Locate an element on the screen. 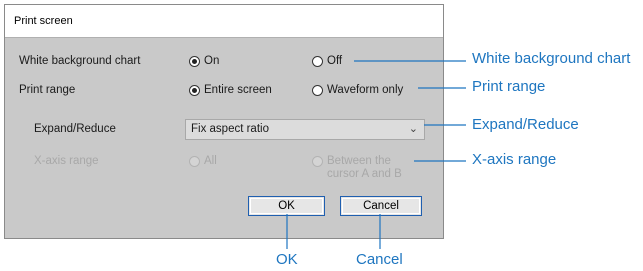  x-axis-all-label: All is located at coordinates (210, 161).